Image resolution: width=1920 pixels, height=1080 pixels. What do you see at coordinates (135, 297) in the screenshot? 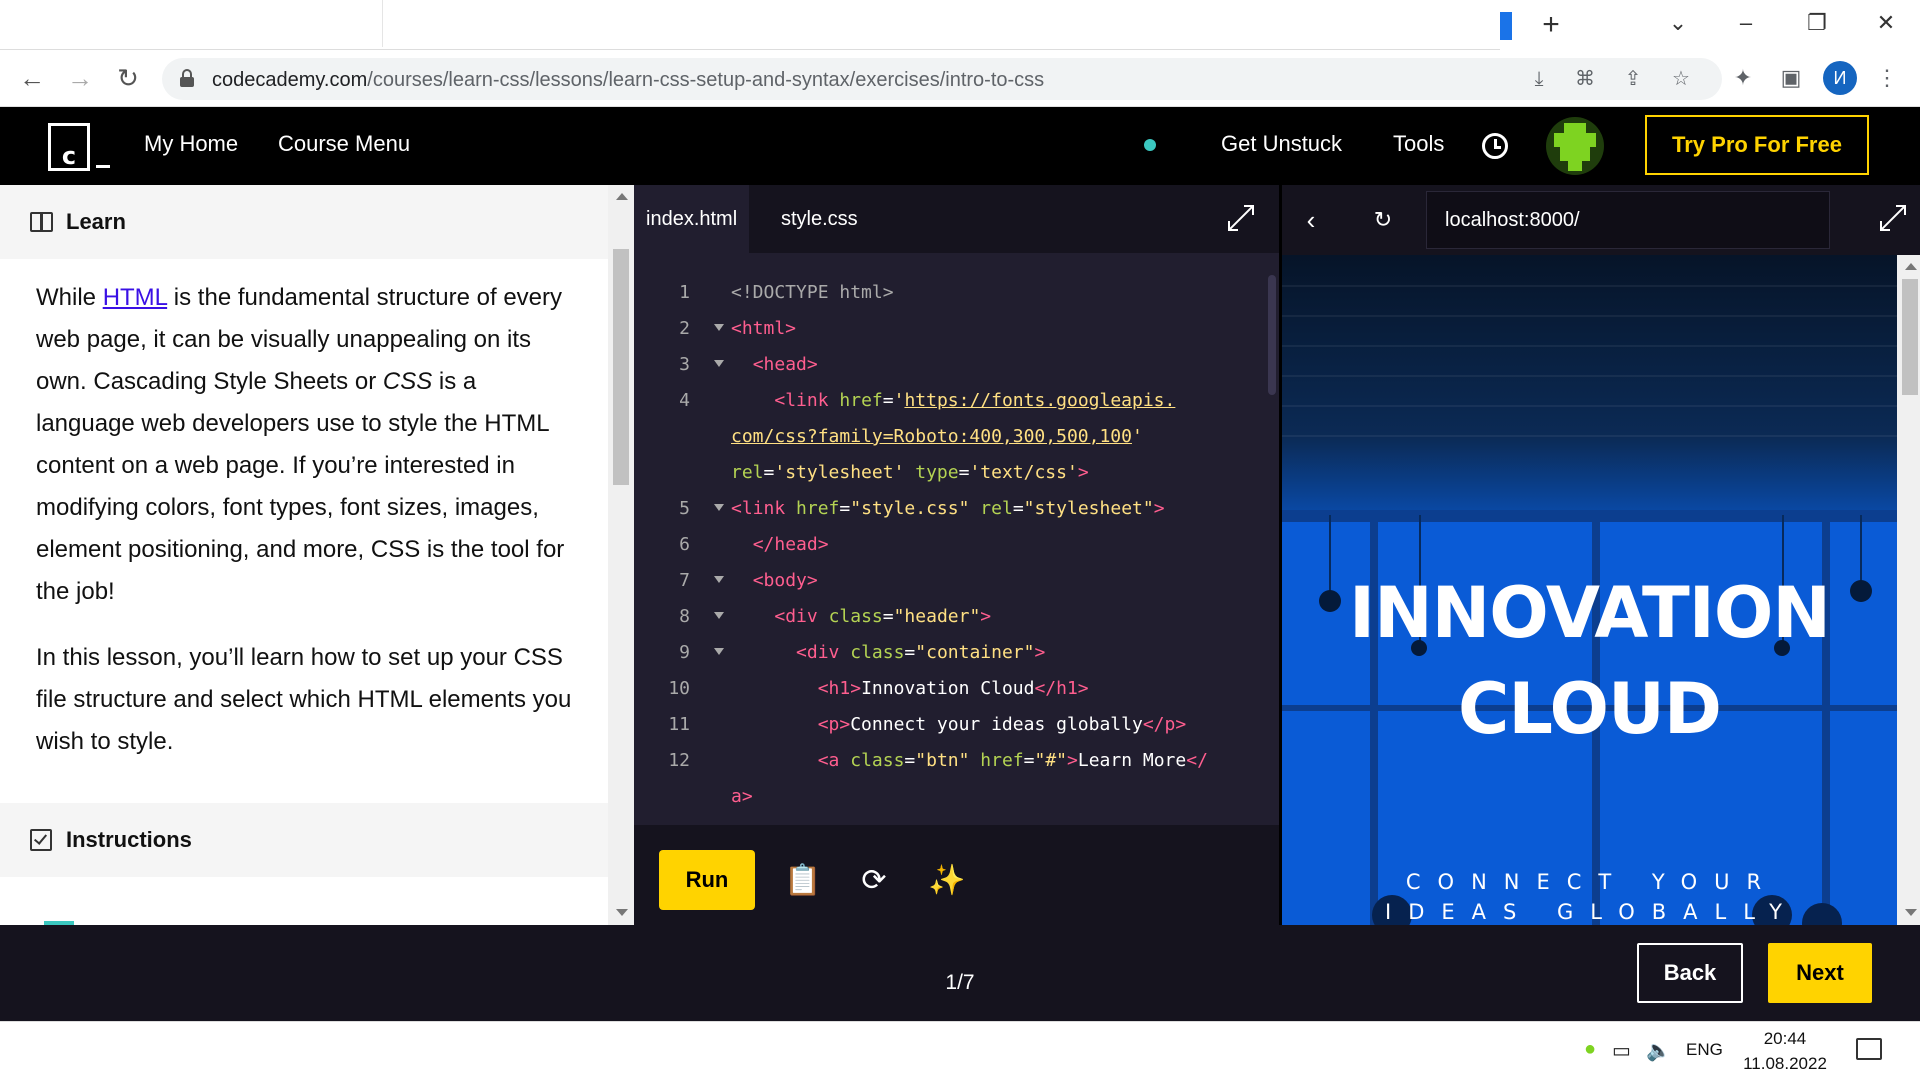
I see `html-link: HTML` at bounding box center [135, 297].